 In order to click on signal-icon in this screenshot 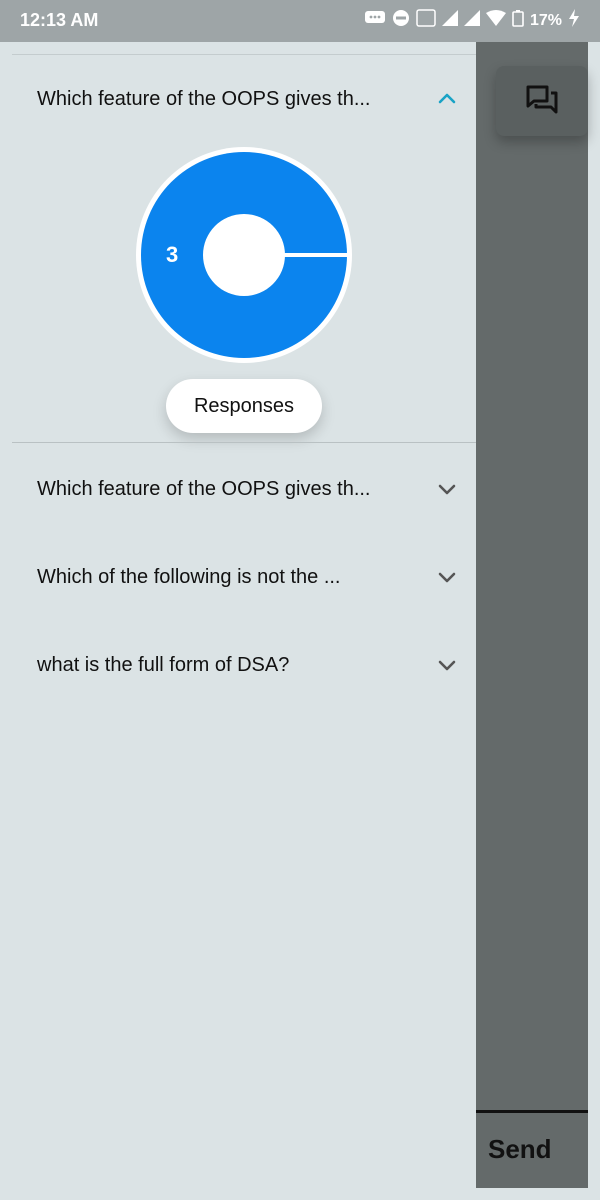, I will do `click(449, 20)`.